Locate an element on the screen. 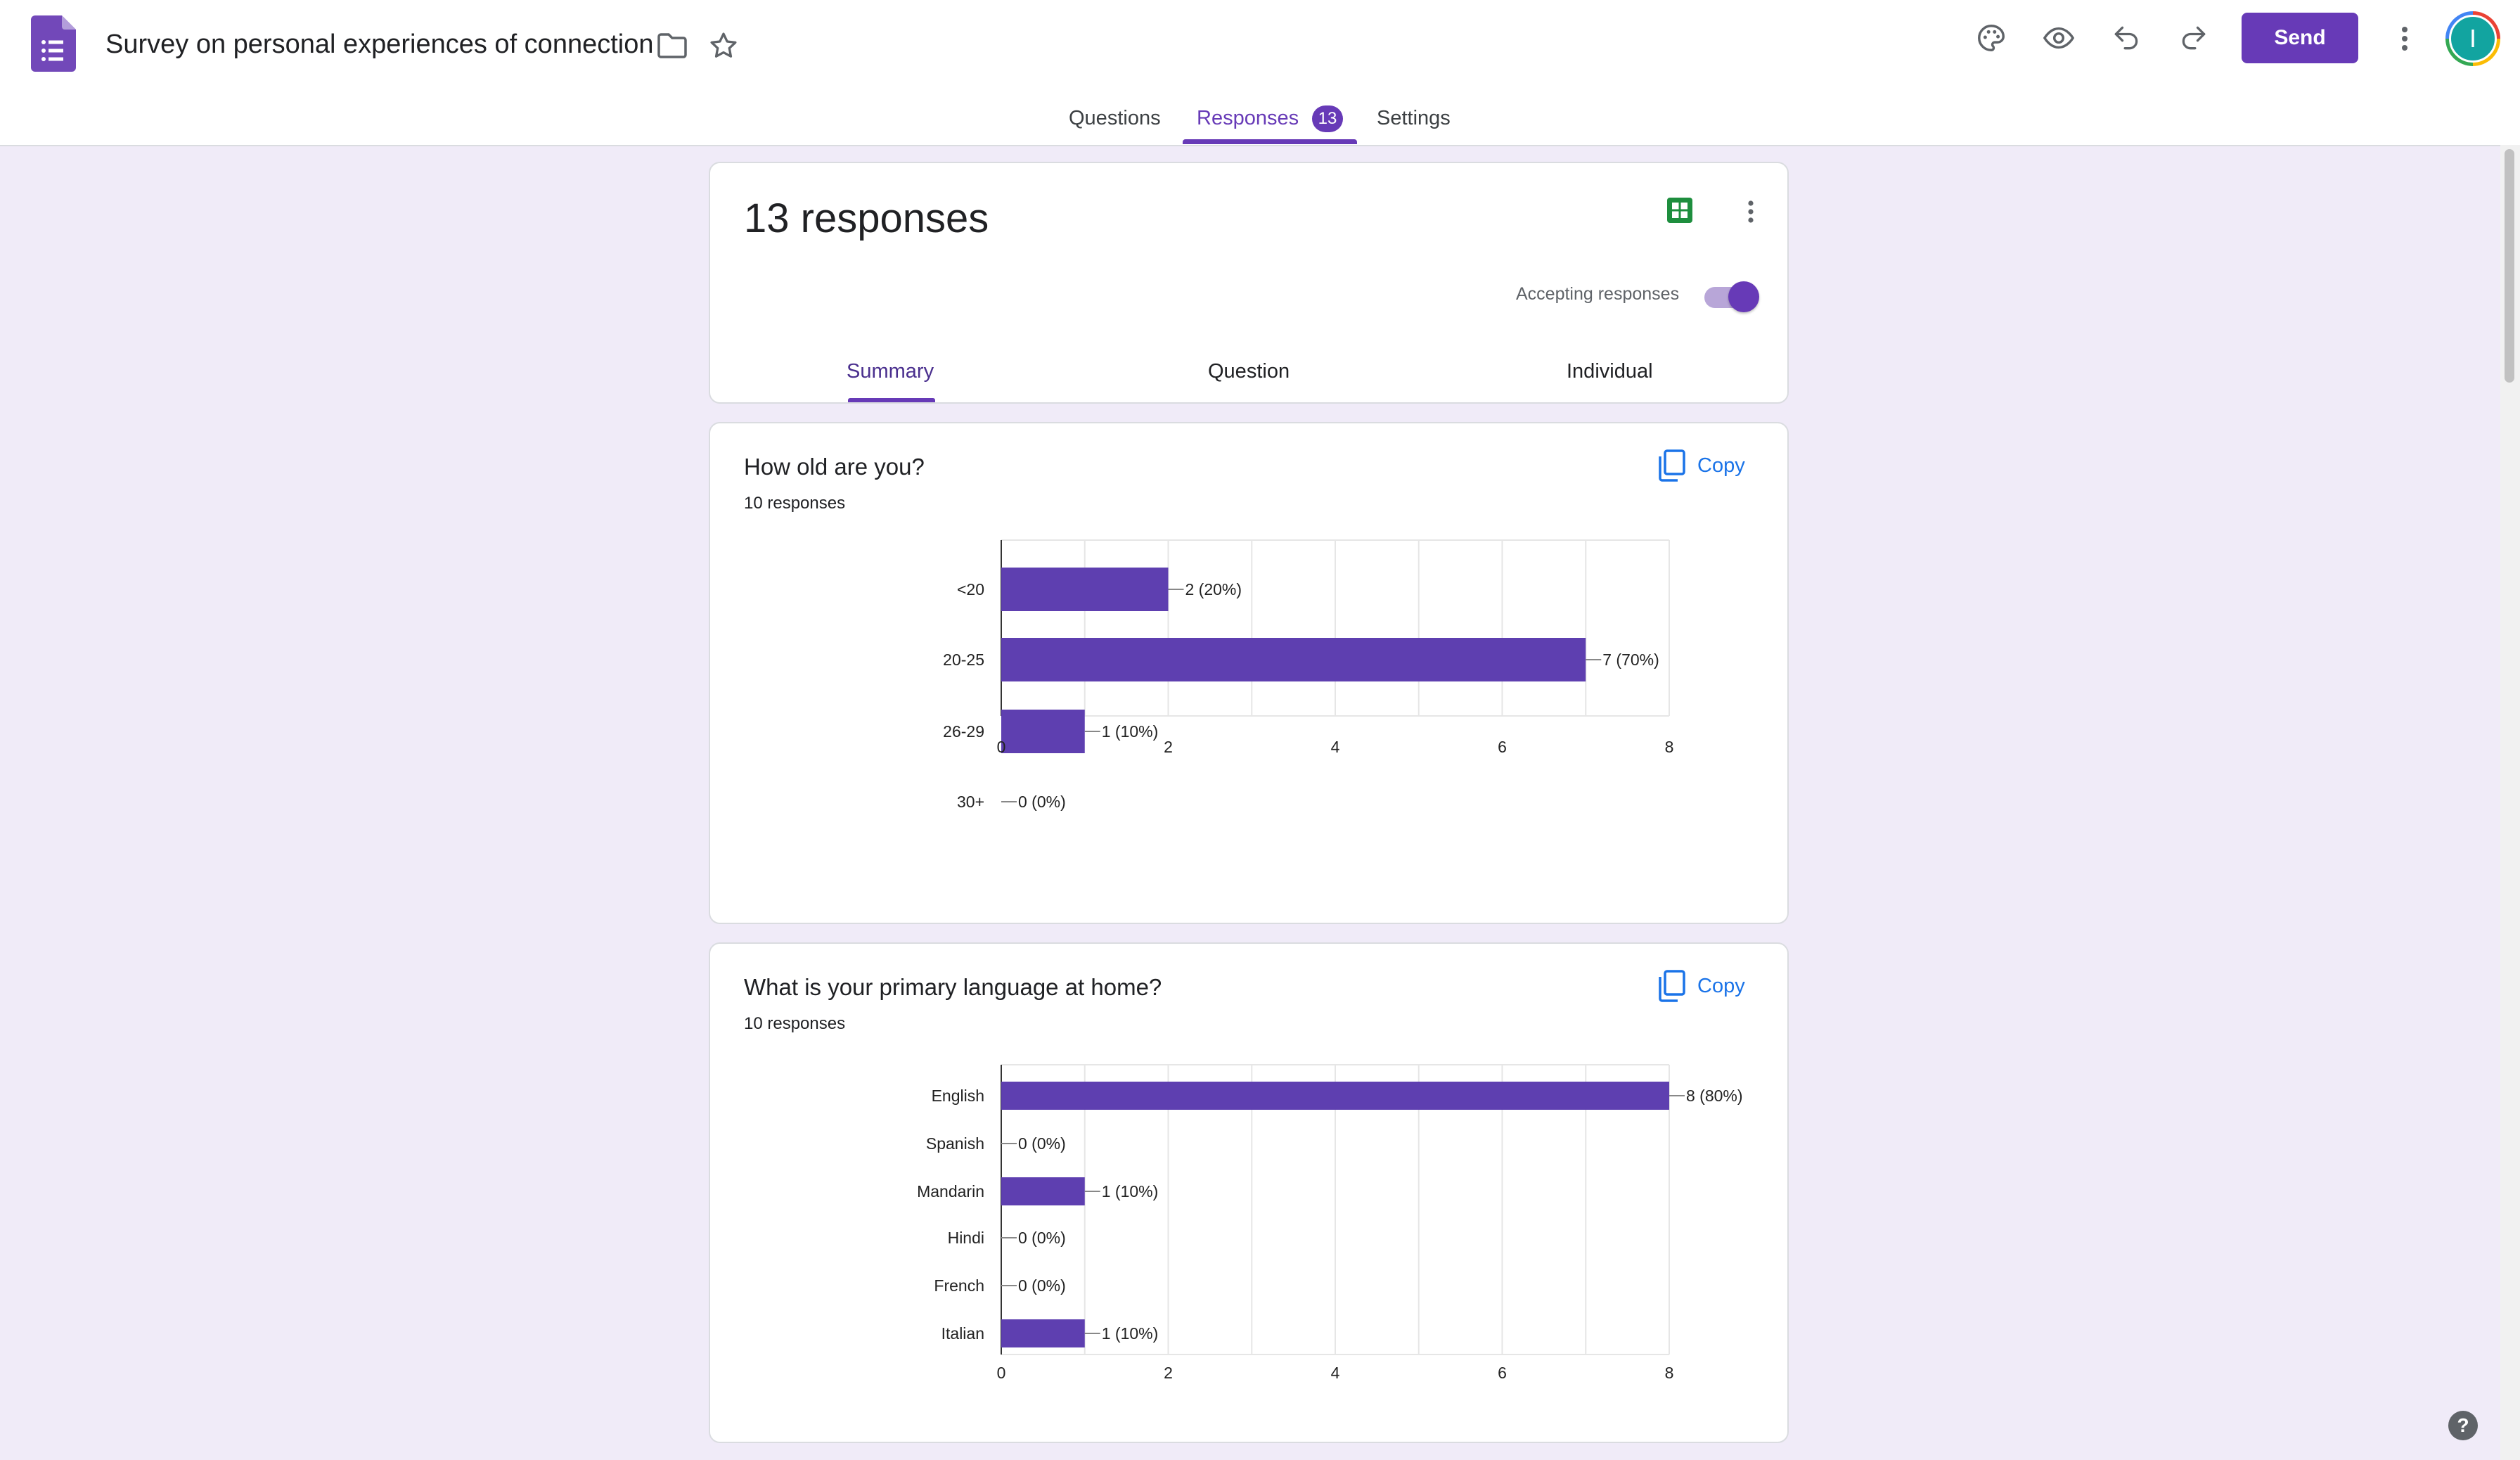 This screenshot has height=1460, width=2520. palette-icon is located at coordinates (1992, 38).